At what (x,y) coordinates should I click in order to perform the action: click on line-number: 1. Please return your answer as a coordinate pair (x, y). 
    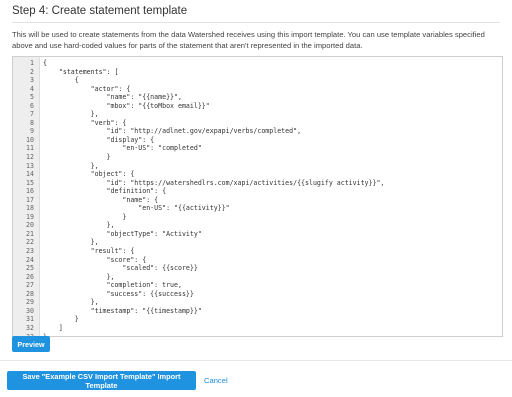
    Looking at the image, I should click on (32, 63).